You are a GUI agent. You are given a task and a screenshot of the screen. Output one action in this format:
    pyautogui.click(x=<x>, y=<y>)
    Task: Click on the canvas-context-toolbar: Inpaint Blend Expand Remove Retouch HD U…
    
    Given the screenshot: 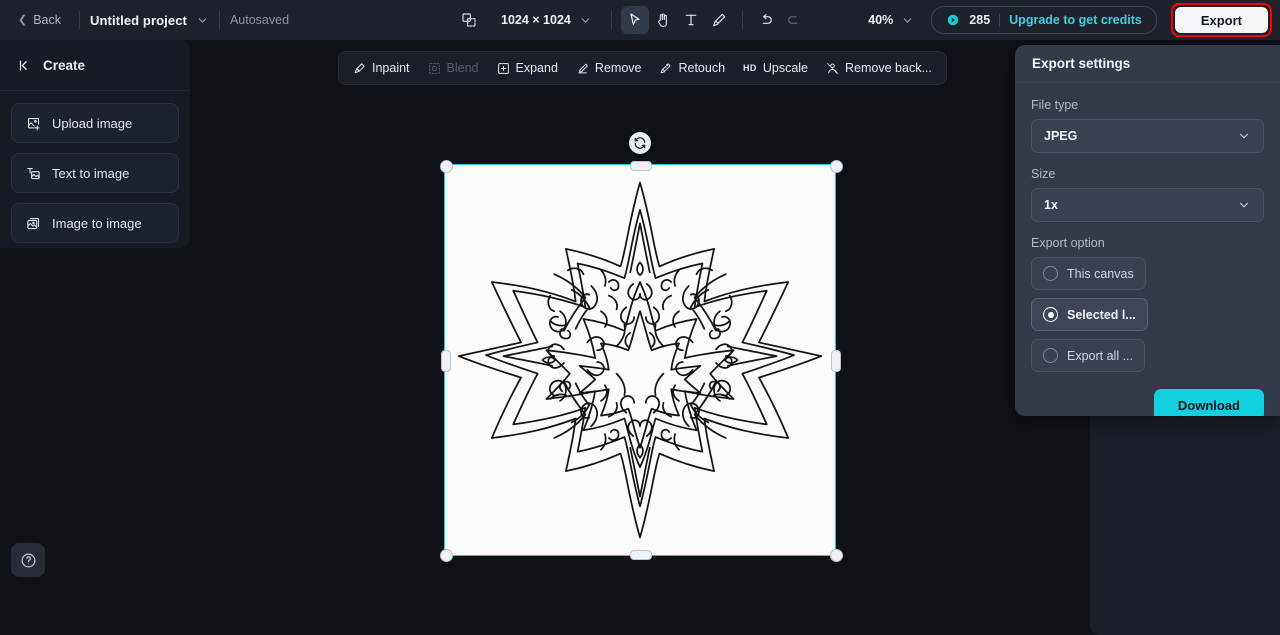 What is the action you would take?
    pyautogui.click(x=642, y=68)
    